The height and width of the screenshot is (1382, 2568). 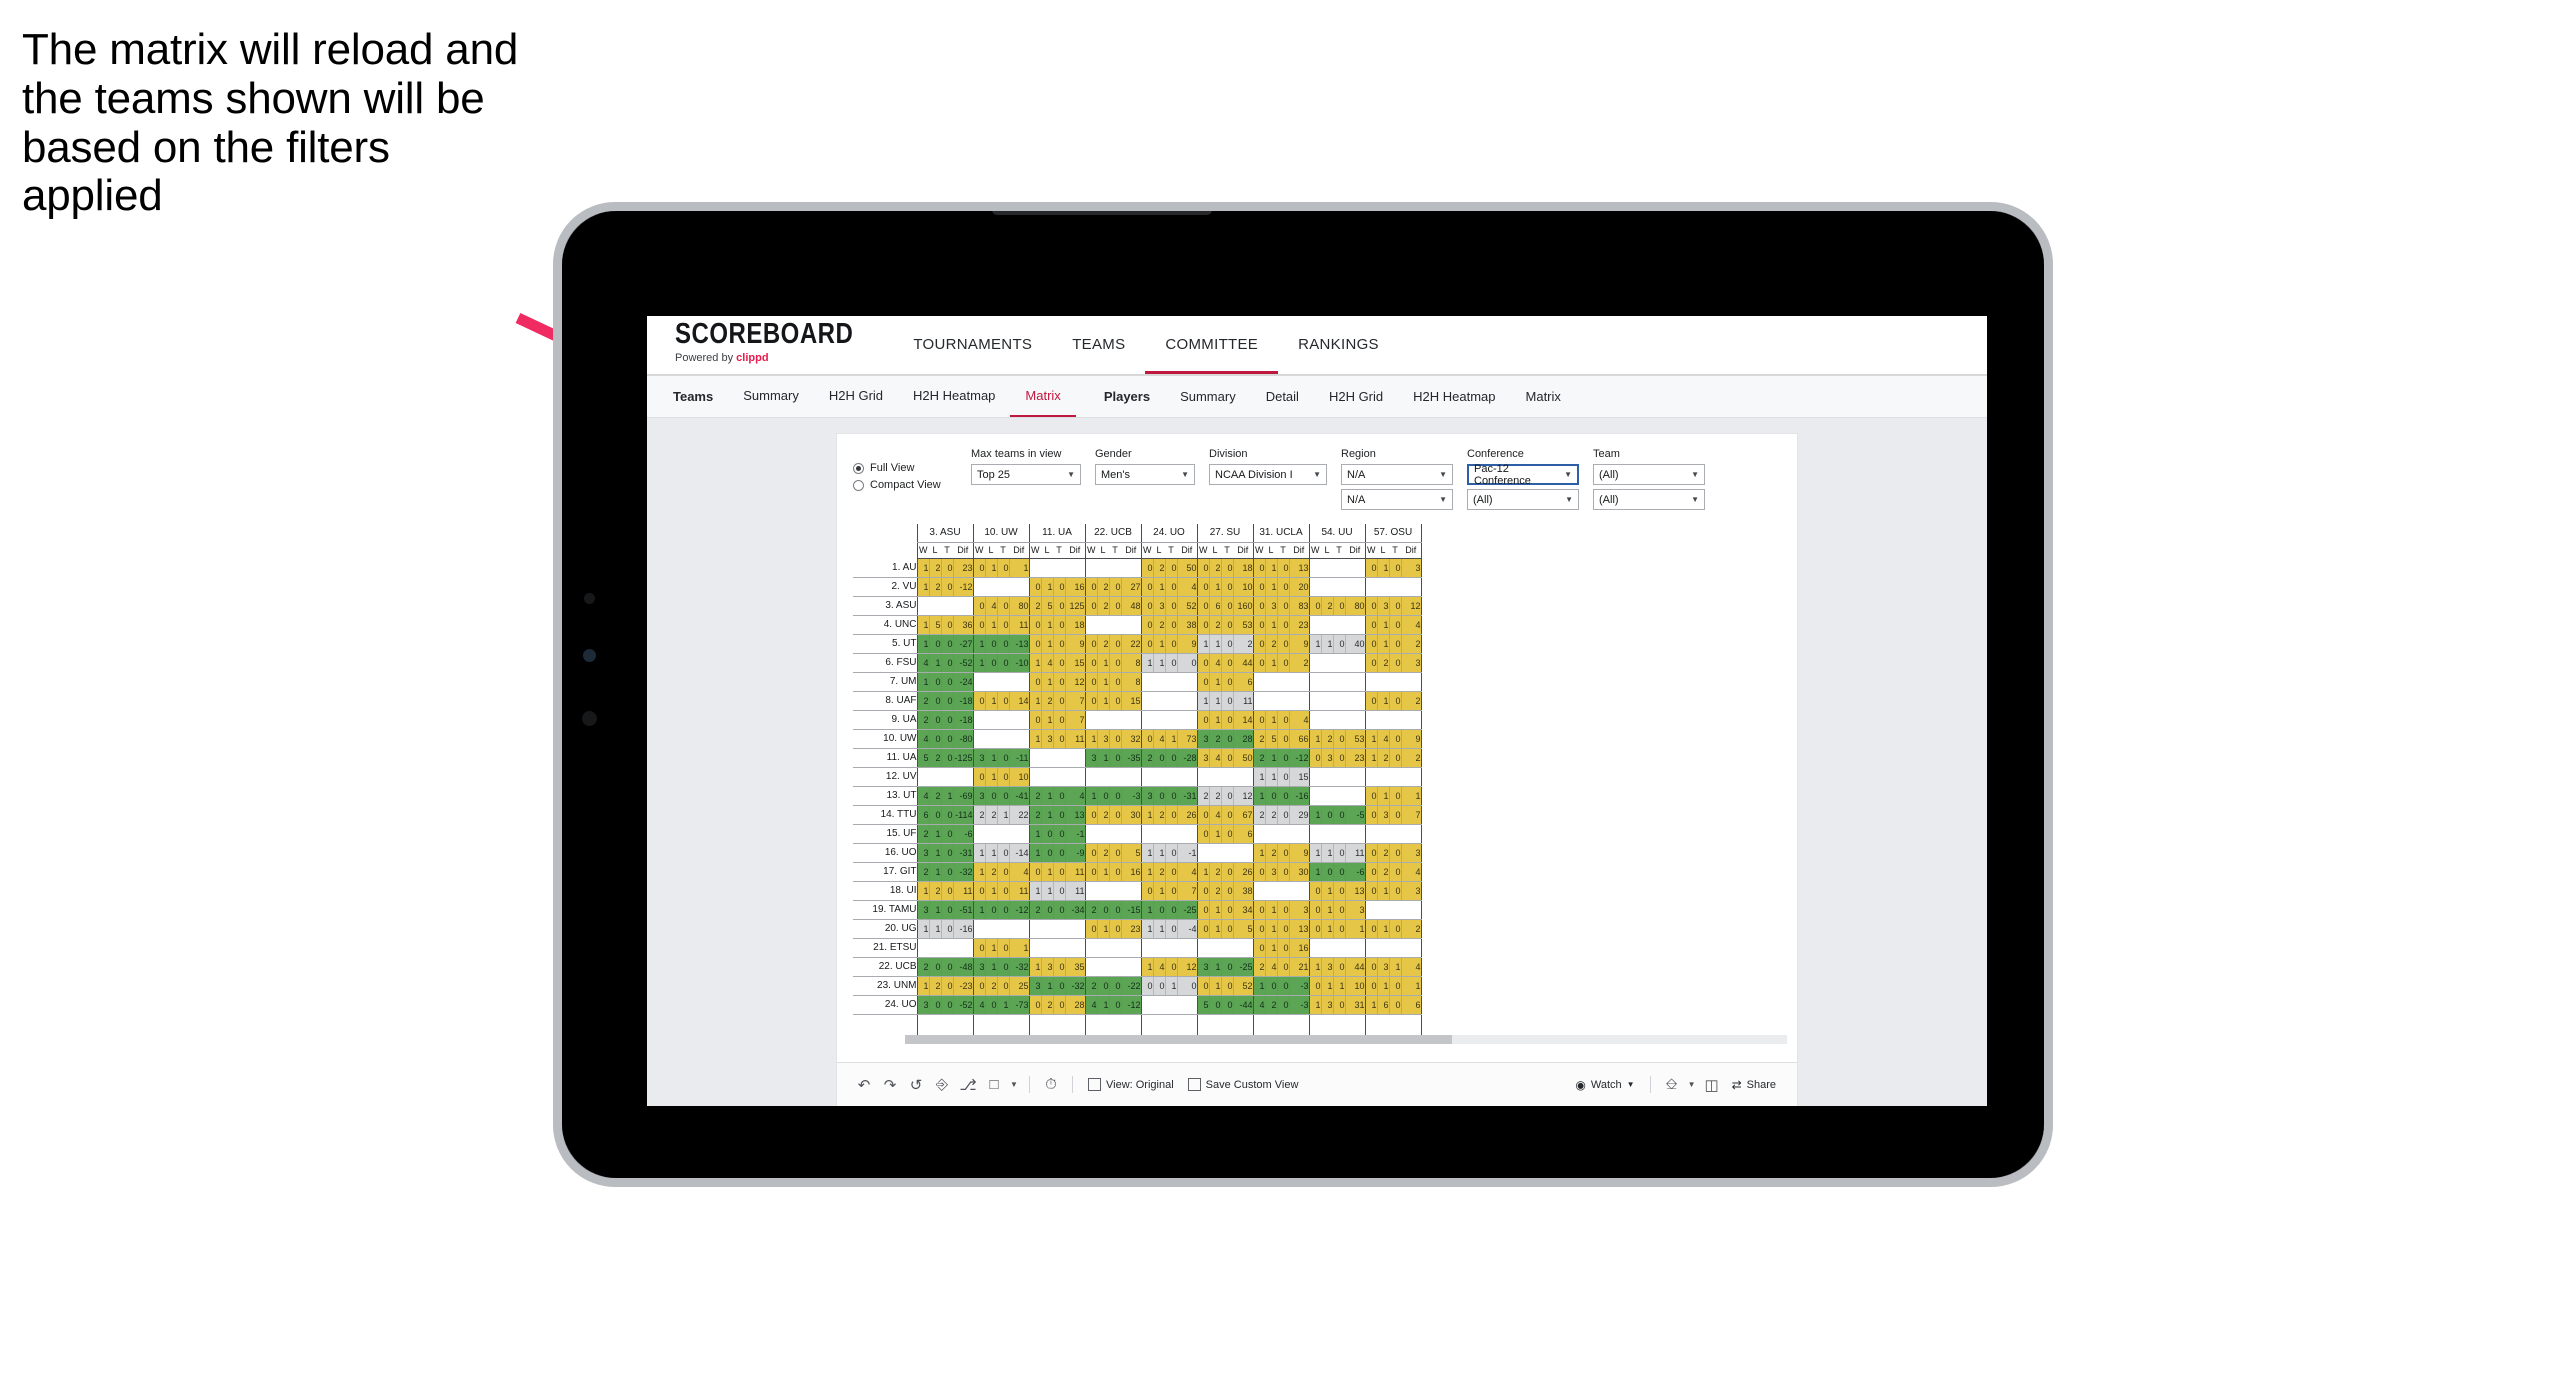 What do you see at coordinates (1268, 474) in the screenshot?
I see `select-division: NCAA Division I ▼` at bounding box center [1268, 474].